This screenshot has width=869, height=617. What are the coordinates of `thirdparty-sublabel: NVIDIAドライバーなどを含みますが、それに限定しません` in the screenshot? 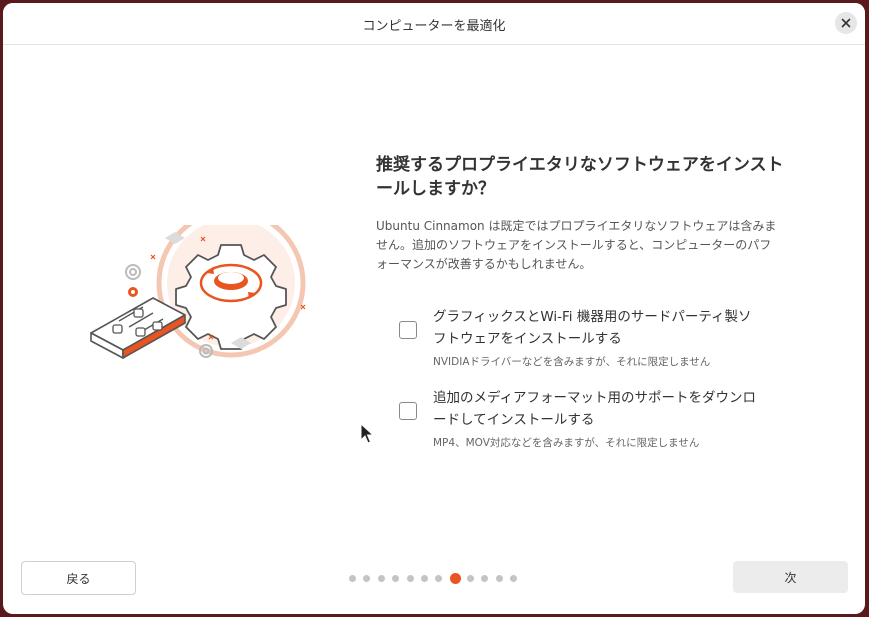 It's located at (572, 362).